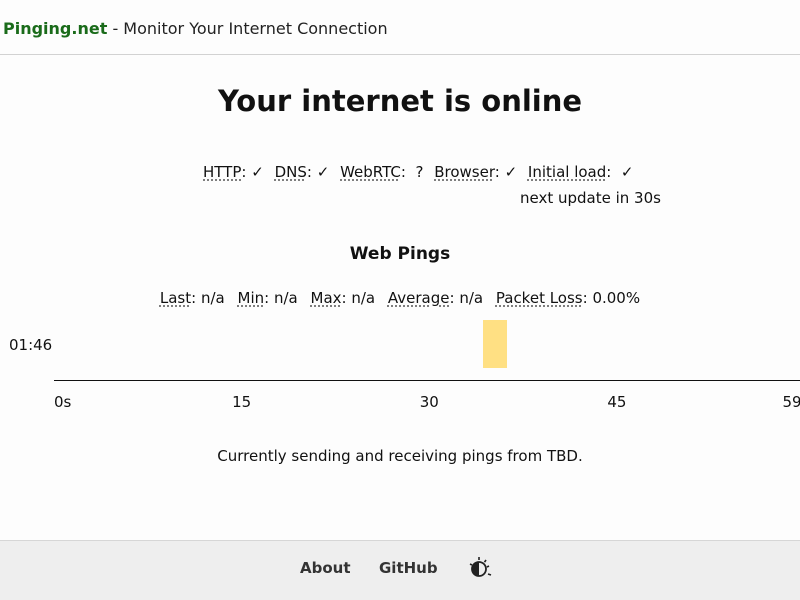  Describe the element at coordinates (429, 402) in the screenshot. I see `axis-tick-label: 30` at that location.